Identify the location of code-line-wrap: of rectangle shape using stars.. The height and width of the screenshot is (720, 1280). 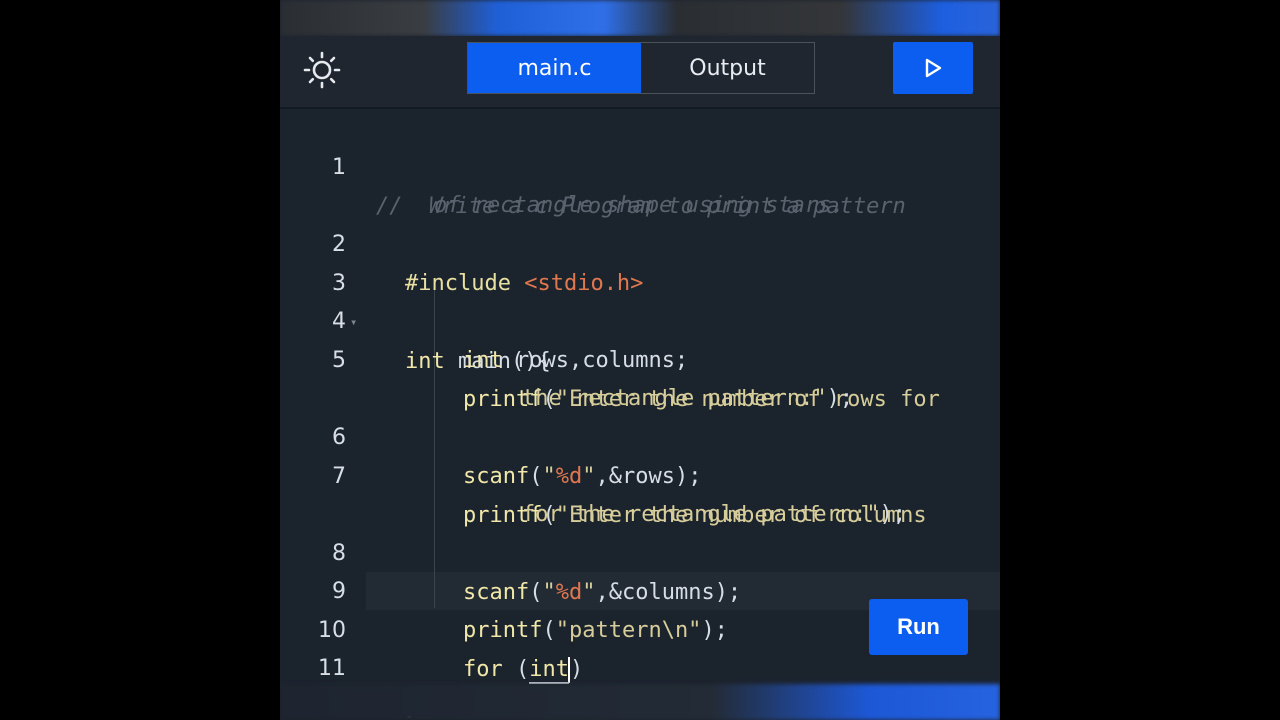
(640, 182).